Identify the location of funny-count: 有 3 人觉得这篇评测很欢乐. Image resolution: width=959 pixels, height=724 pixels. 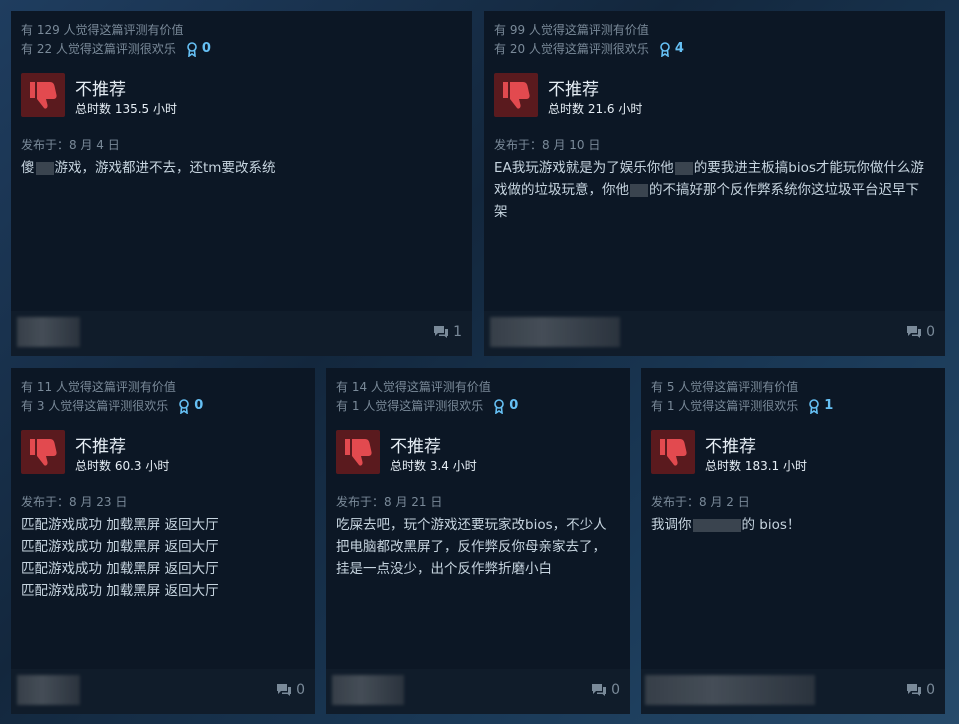
(95, 406).